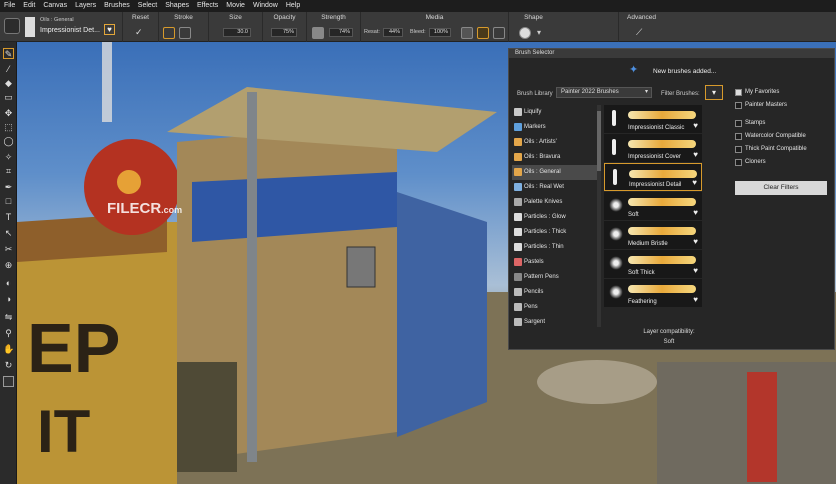 Image resolution: width=836 pixels, height=484 pixels. What do you see at coordinates (555, 262) in the screenshot?
I see `category-item: Pastels` at bounding box center [555, 262].